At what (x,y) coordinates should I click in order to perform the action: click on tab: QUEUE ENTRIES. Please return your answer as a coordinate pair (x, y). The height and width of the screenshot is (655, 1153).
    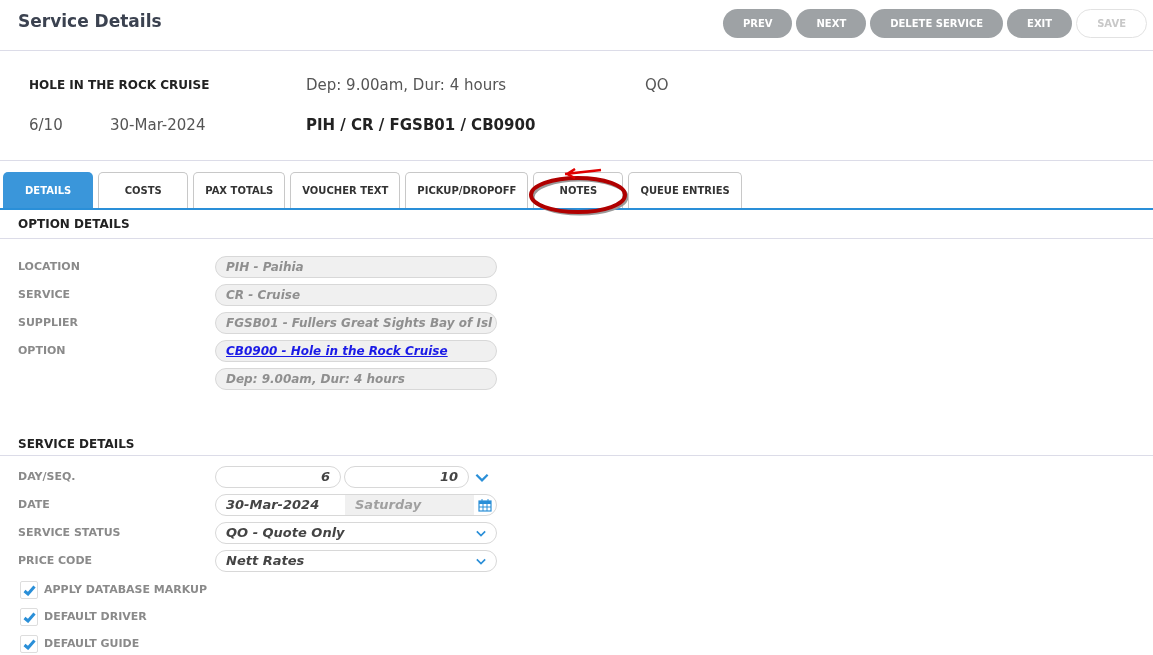
    Looking at the image, I should click on (685, 190).